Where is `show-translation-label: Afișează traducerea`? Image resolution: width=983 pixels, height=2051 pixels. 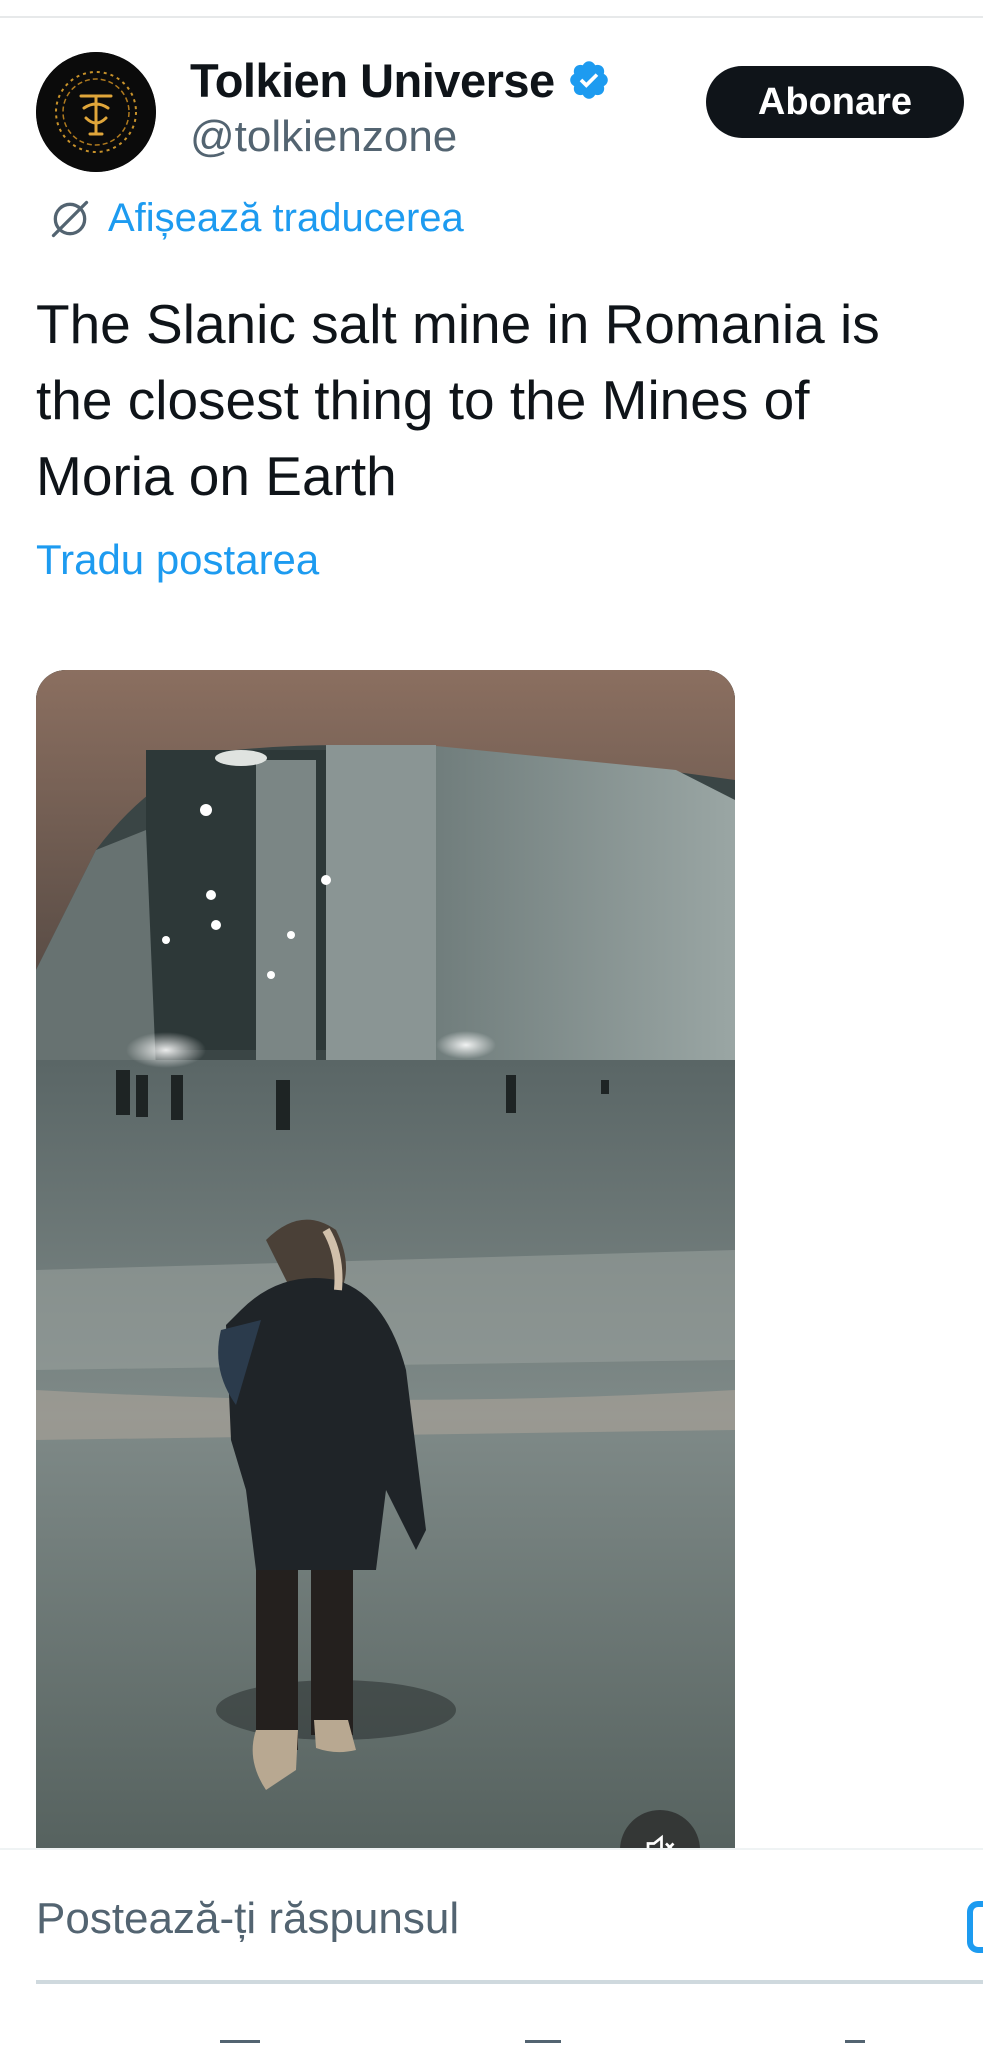
show-translation-label: Afișează traducerea is located at coordinates (286, 218).